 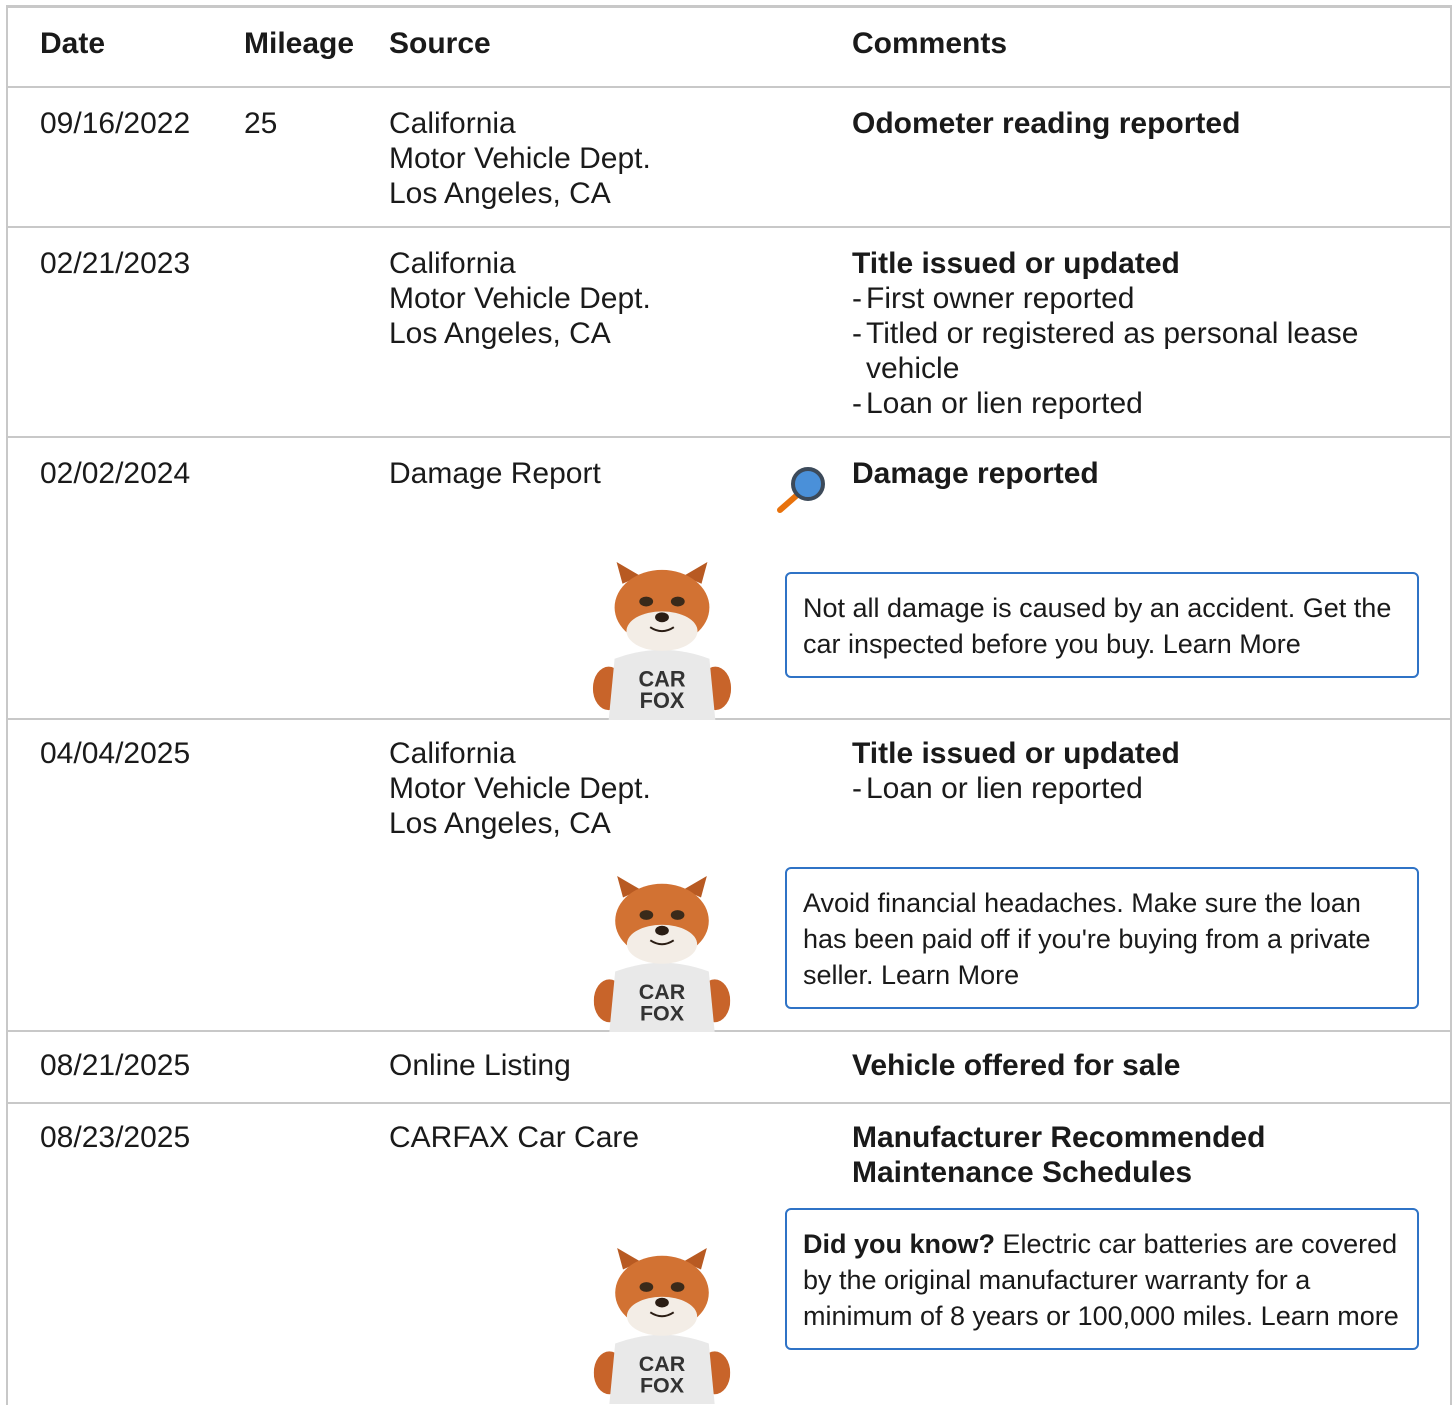 I want to click on row-source: Damage Report, so click(x=495, y=473).